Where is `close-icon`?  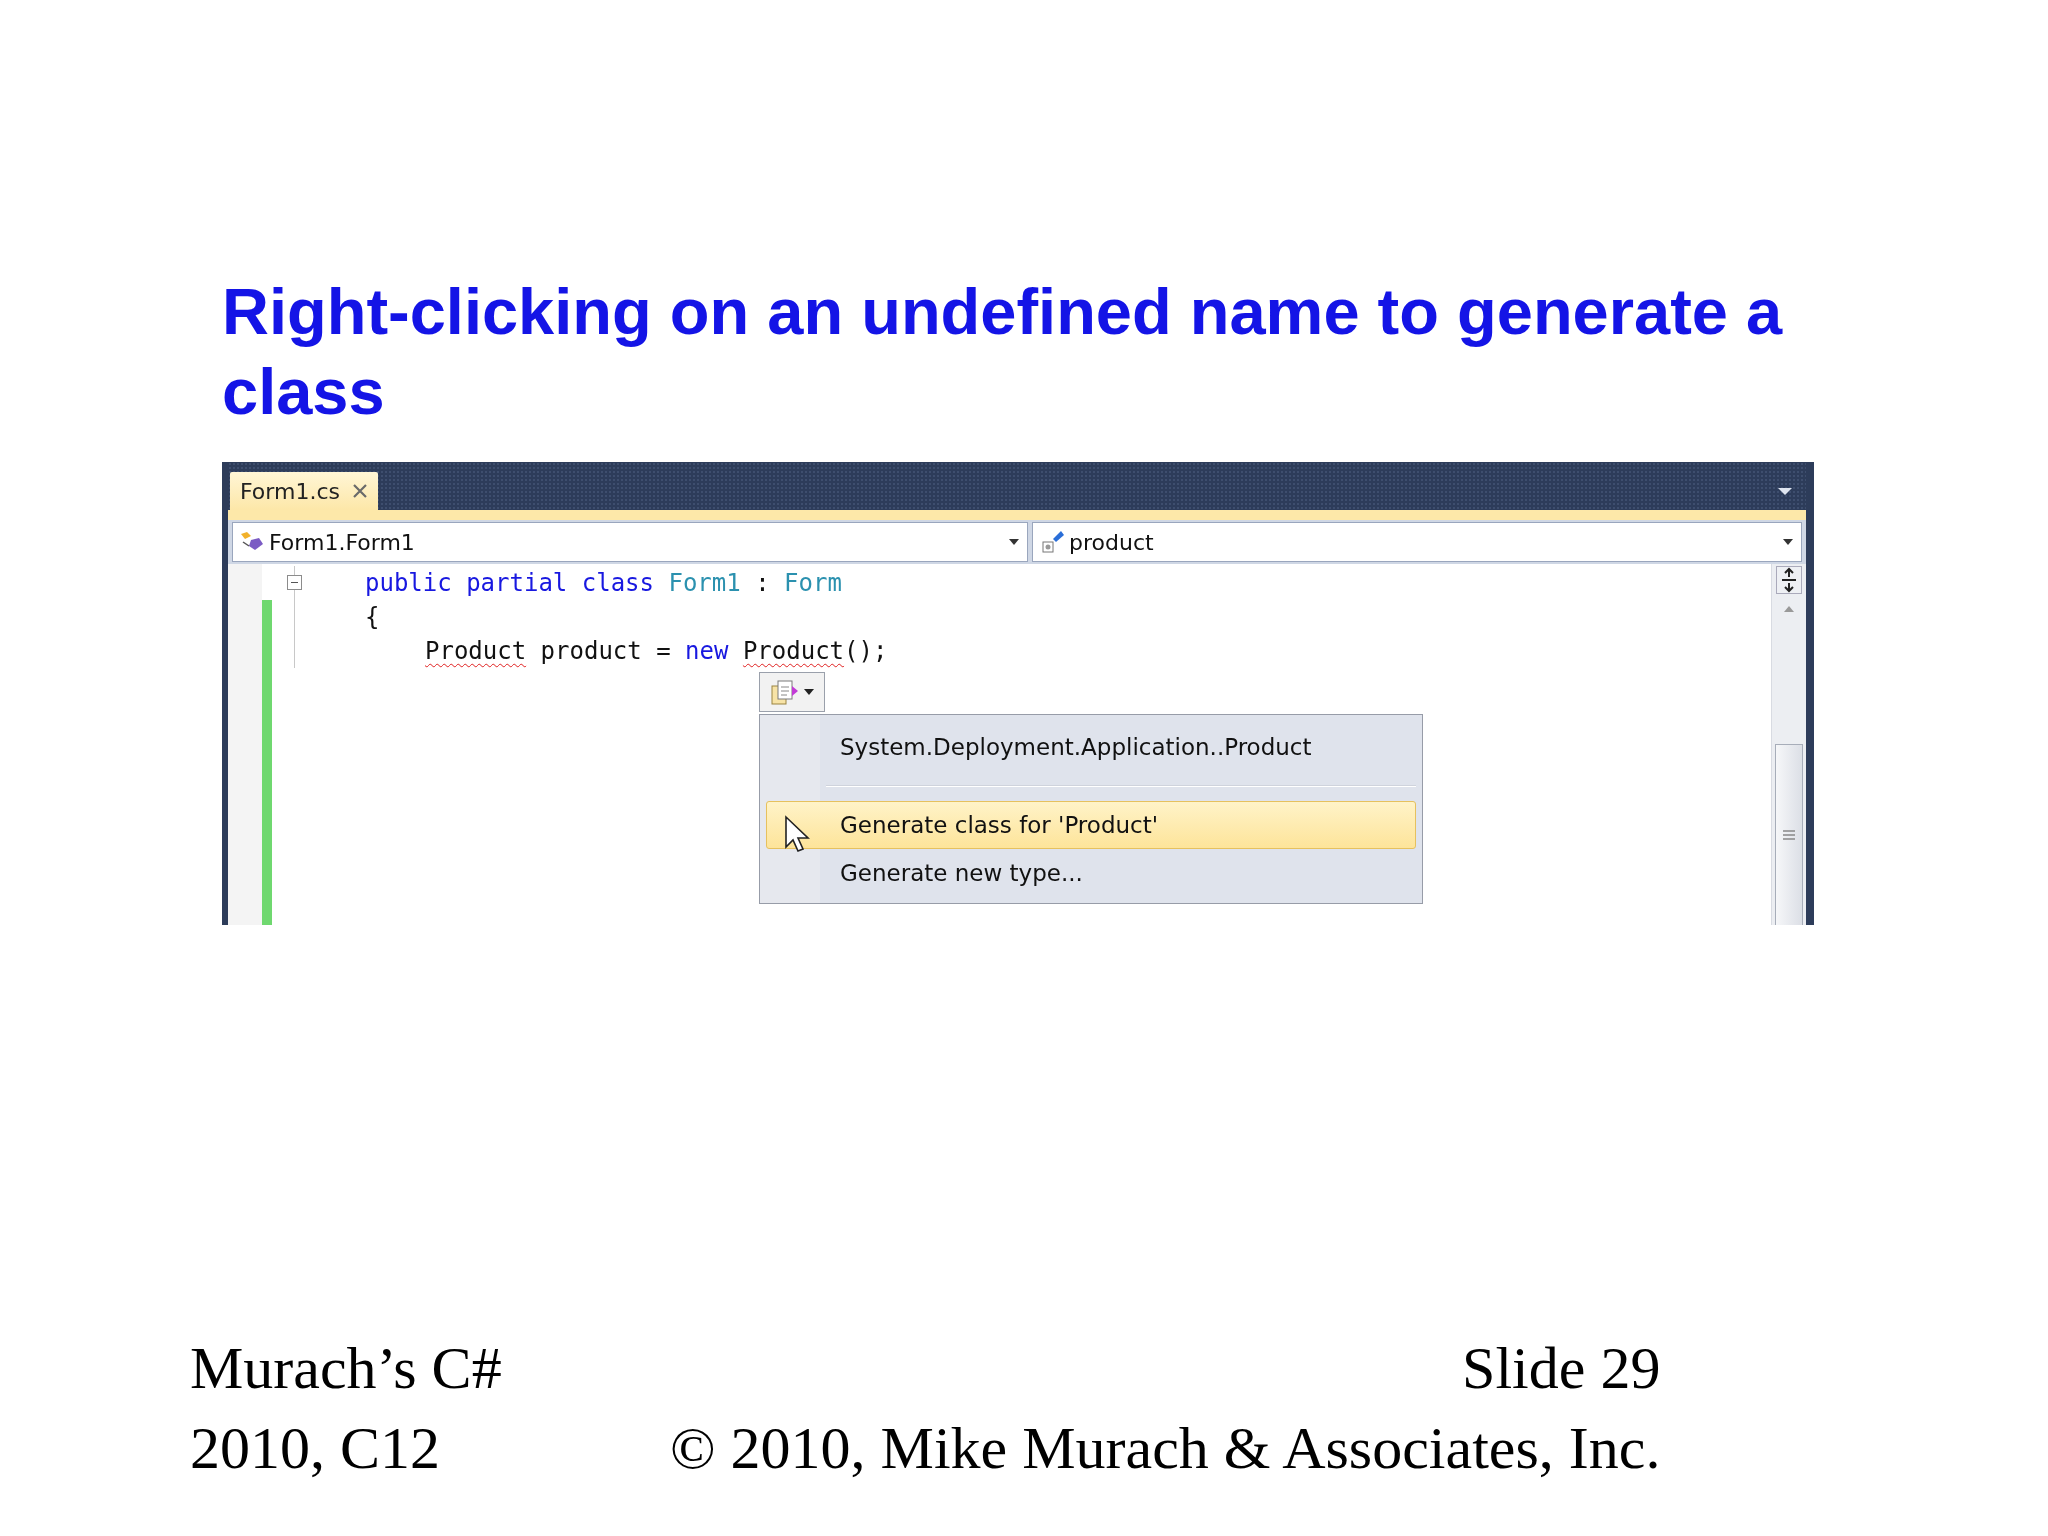
close-icon is located at coordinates (359, 491).